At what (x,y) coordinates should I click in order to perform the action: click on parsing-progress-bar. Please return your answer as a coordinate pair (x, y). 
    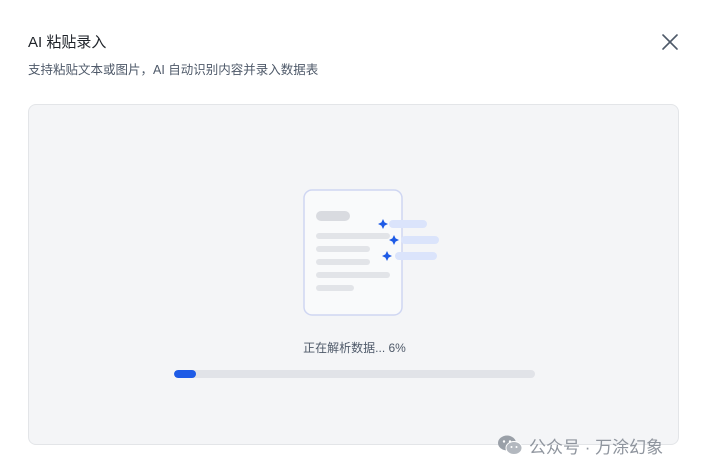
    Looking at the image, I should click on (354, 374).